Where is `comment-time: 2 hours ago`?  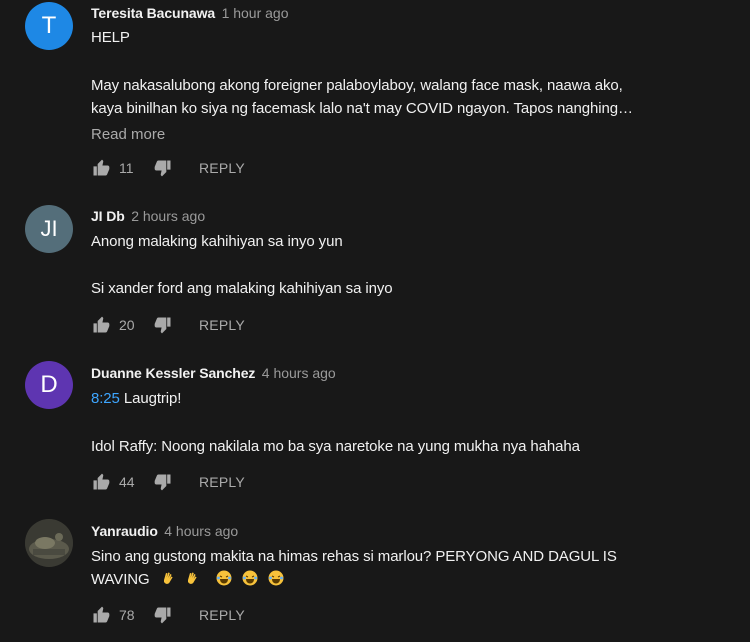
comment-time: 2 hours ago is located at coordinates (168, 216).